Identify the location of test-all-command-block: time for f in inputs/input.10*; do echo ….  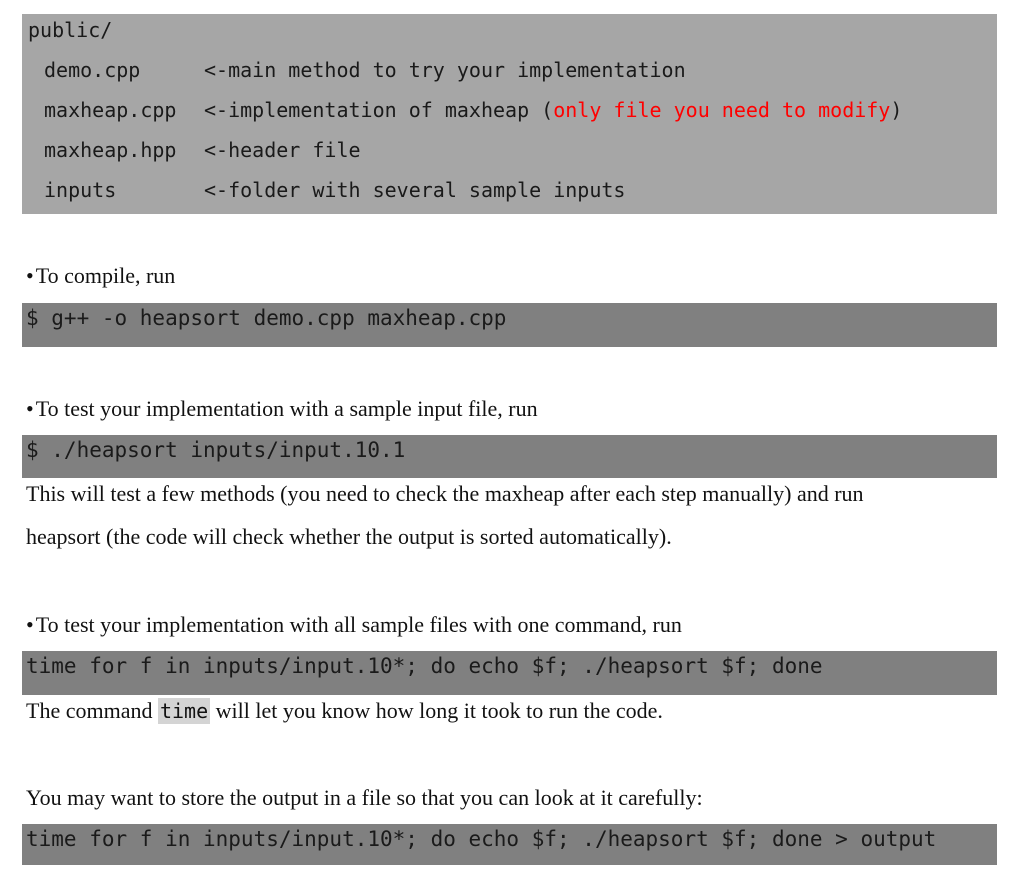
(509, 673).